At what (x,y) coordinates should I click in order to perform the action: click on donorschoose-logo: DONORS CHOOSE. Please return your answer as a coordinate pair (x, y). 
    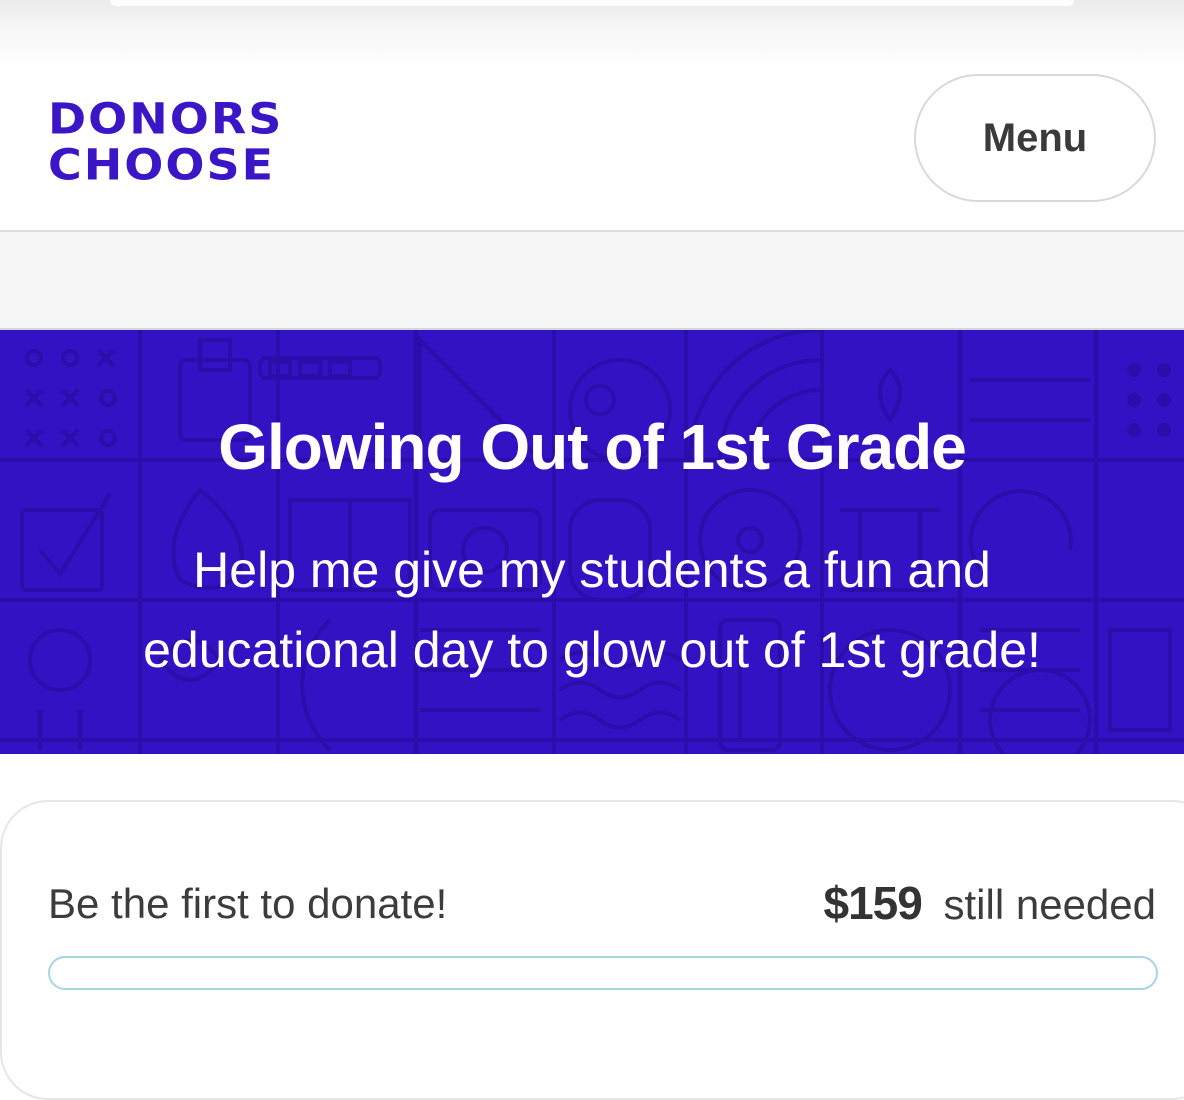
    Looking at the image, I should click on (165, 142).